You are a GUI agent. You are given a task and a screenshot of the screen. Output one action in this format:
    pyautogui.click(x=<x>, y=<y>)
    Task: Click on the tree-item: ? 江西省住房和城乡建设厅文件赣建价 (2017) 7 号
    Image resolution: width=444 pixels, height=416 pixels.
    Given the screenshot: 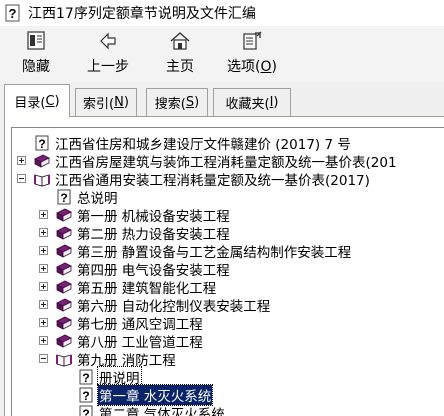 What is the action you would take?
    pyautogui.click(x=193, y=143)
    